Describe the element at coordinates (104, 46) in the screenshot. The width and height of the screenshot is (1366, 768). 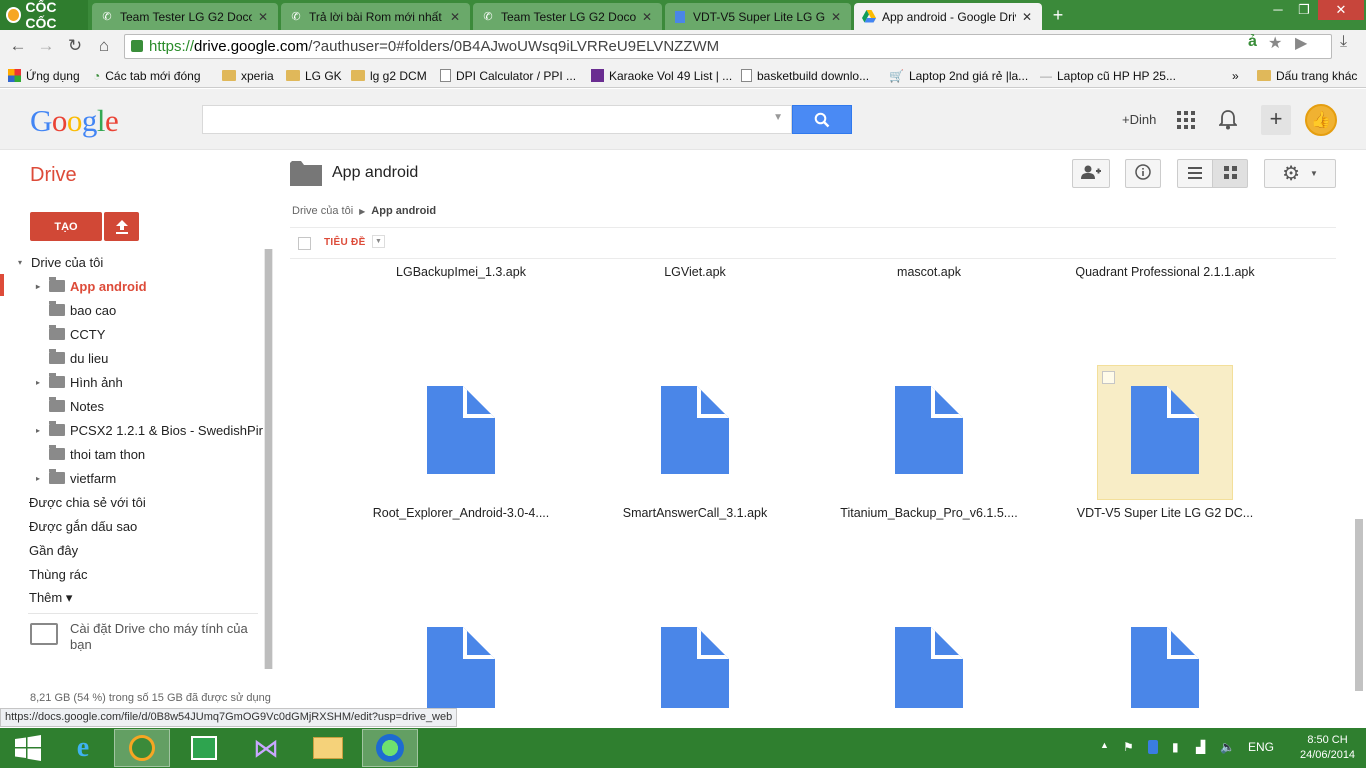
I see `home-button: ⌂` at that location.